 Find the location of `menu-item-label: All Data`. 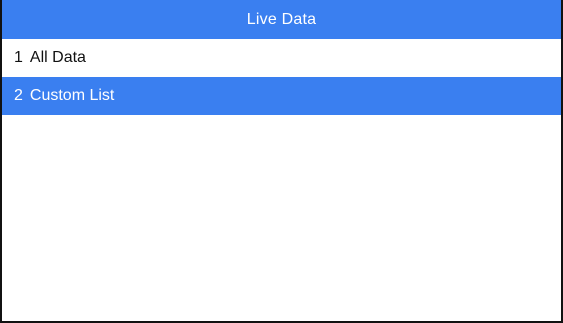

menu-item-label: All Data is located at coordinates (57, 57).